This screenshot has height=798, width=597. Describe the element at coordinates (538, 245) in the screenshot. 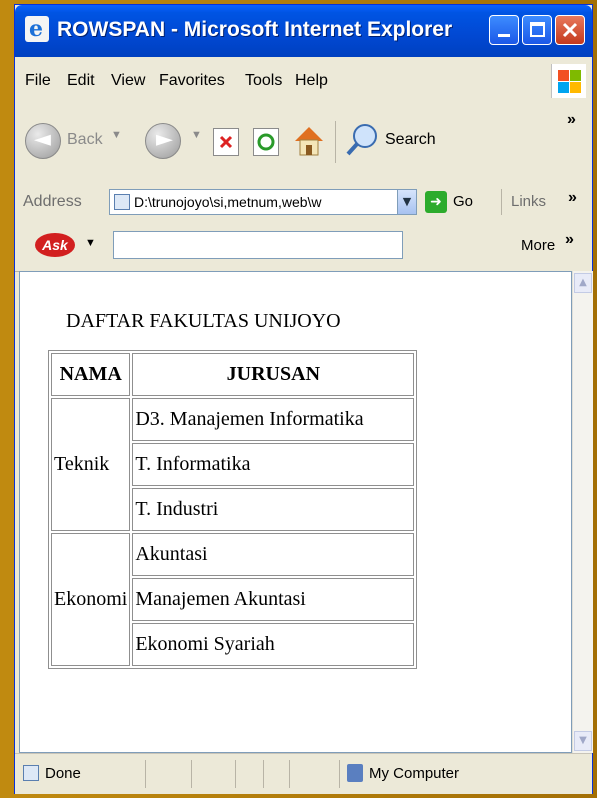

I see `more-label: More` at that location.